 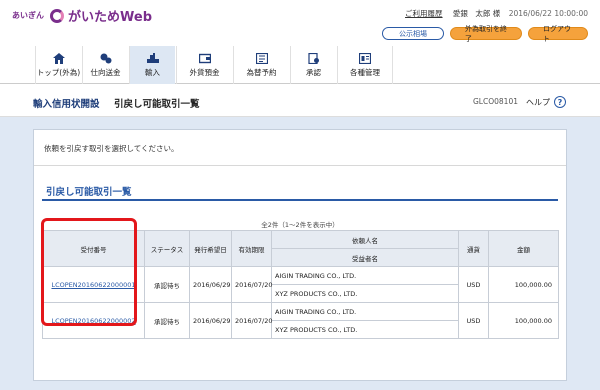 I want to click on header-currency: 通貨, so click(x=473, y=248).